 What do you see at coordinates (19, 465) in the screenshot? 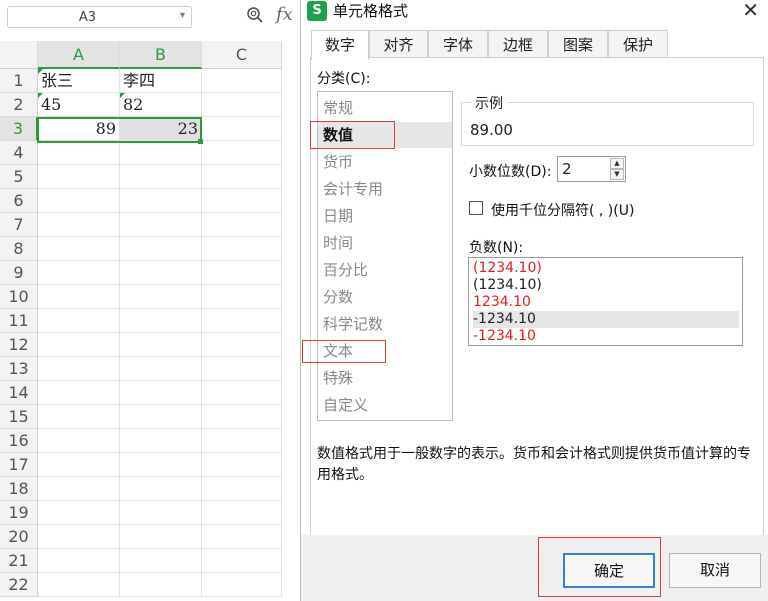
I see `row-header-17: 17` at bounding box center [19, 465].